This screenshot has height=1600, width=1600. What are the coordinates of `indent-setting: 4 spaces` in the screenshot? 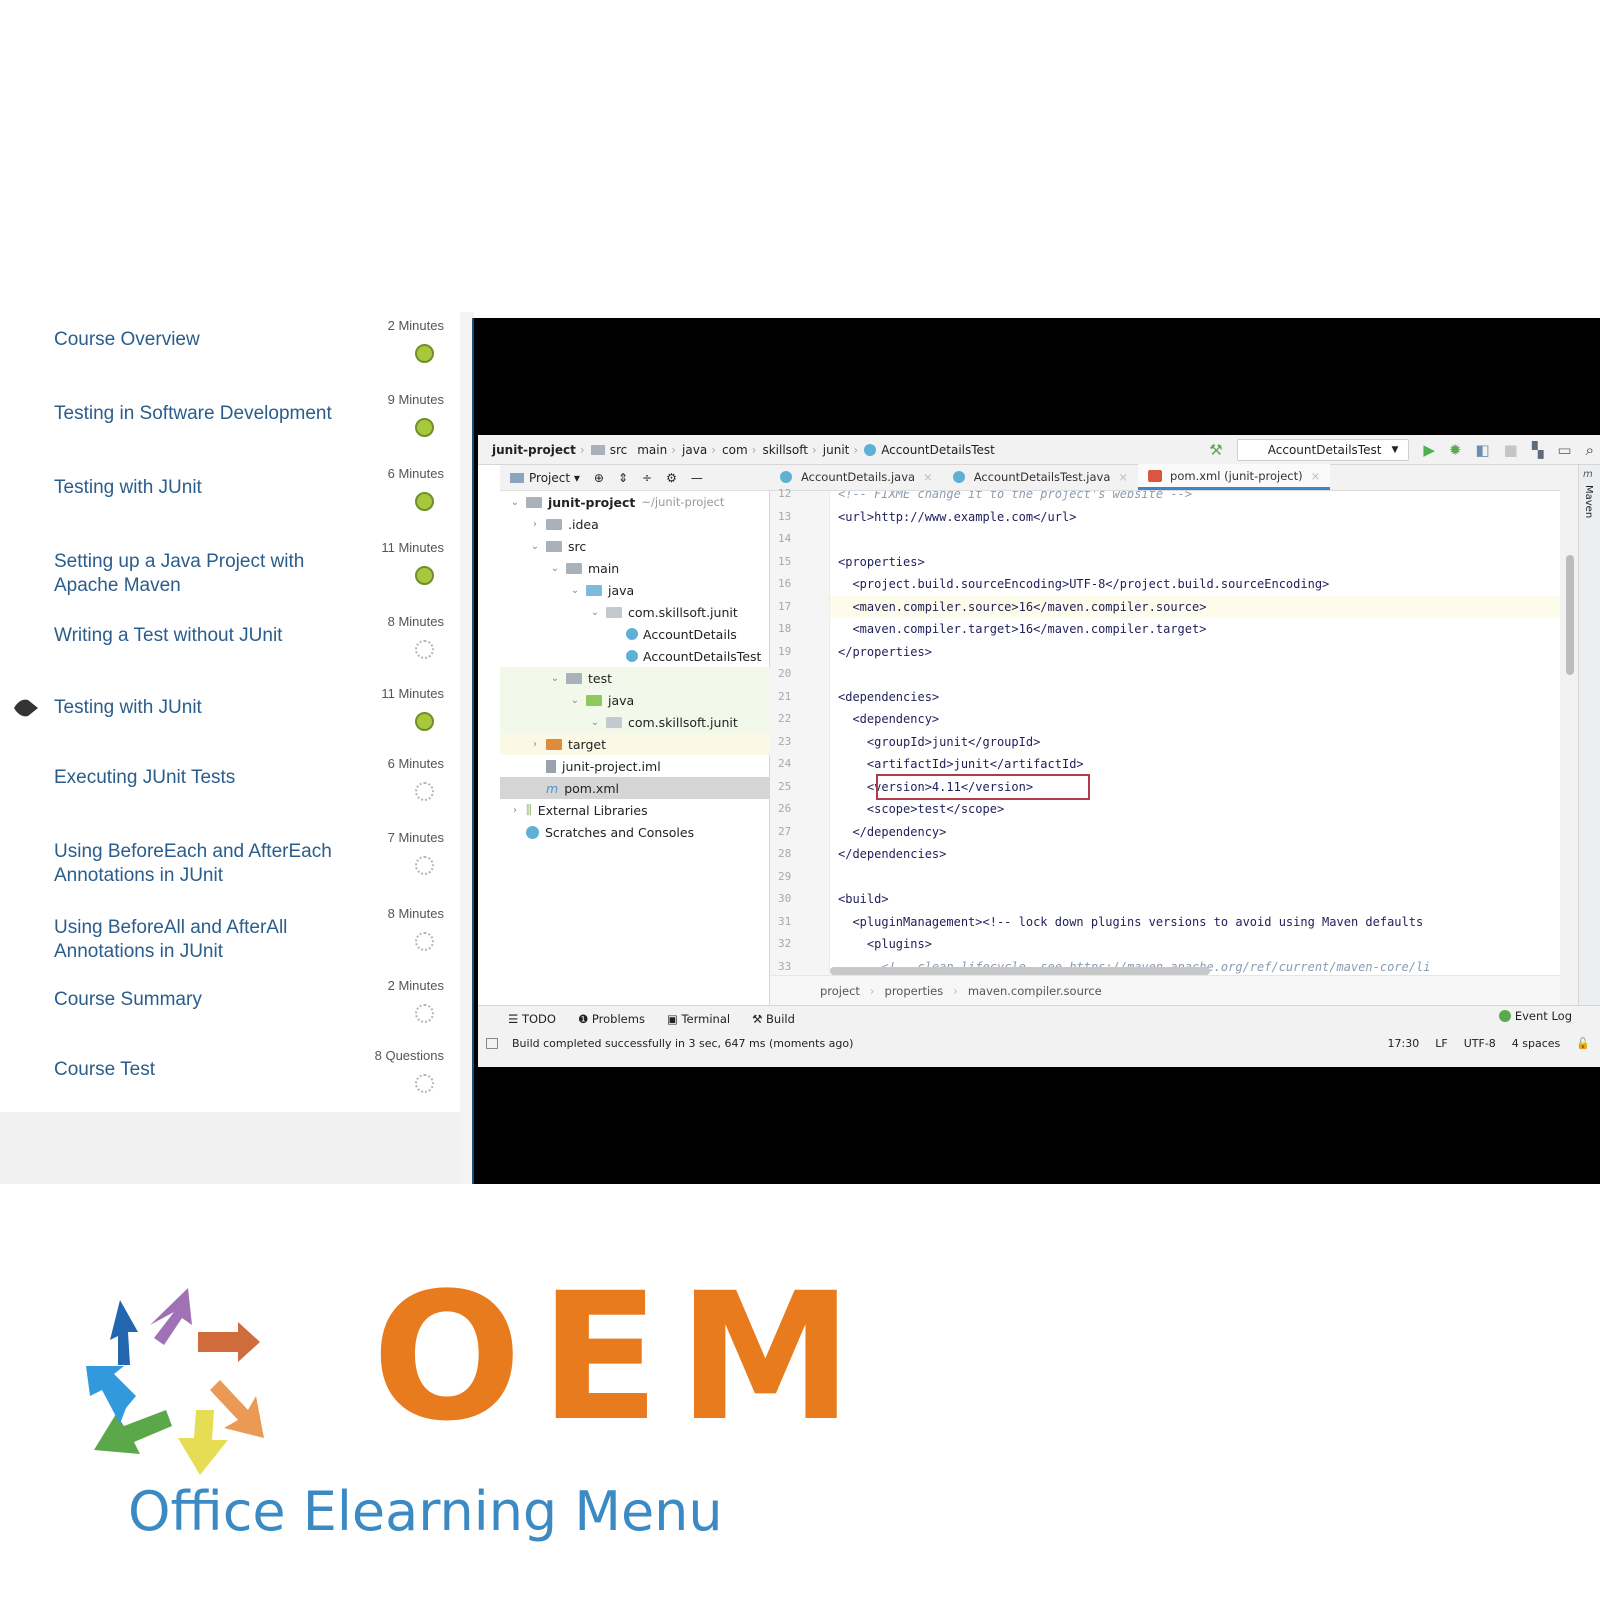 It's located at (1536, 1043).